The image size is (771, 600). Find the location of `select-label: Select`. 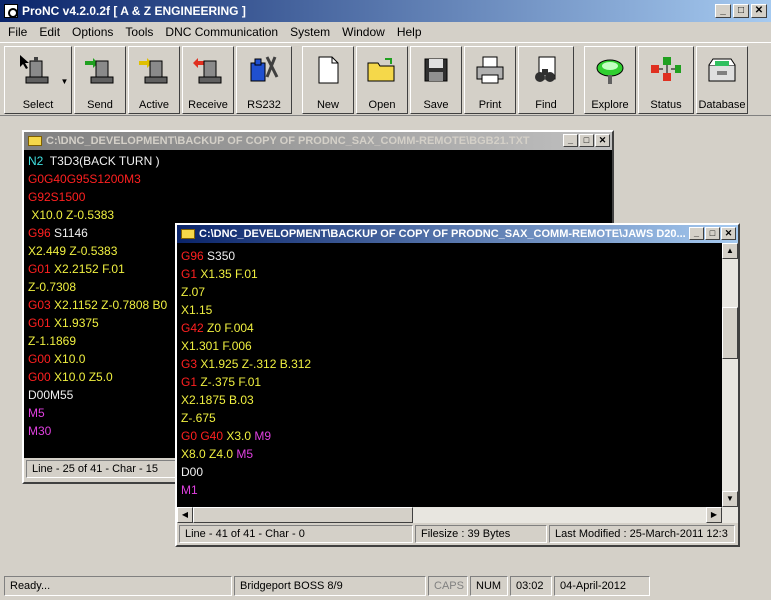

select-label: Select is located at coordinates (38, 105).